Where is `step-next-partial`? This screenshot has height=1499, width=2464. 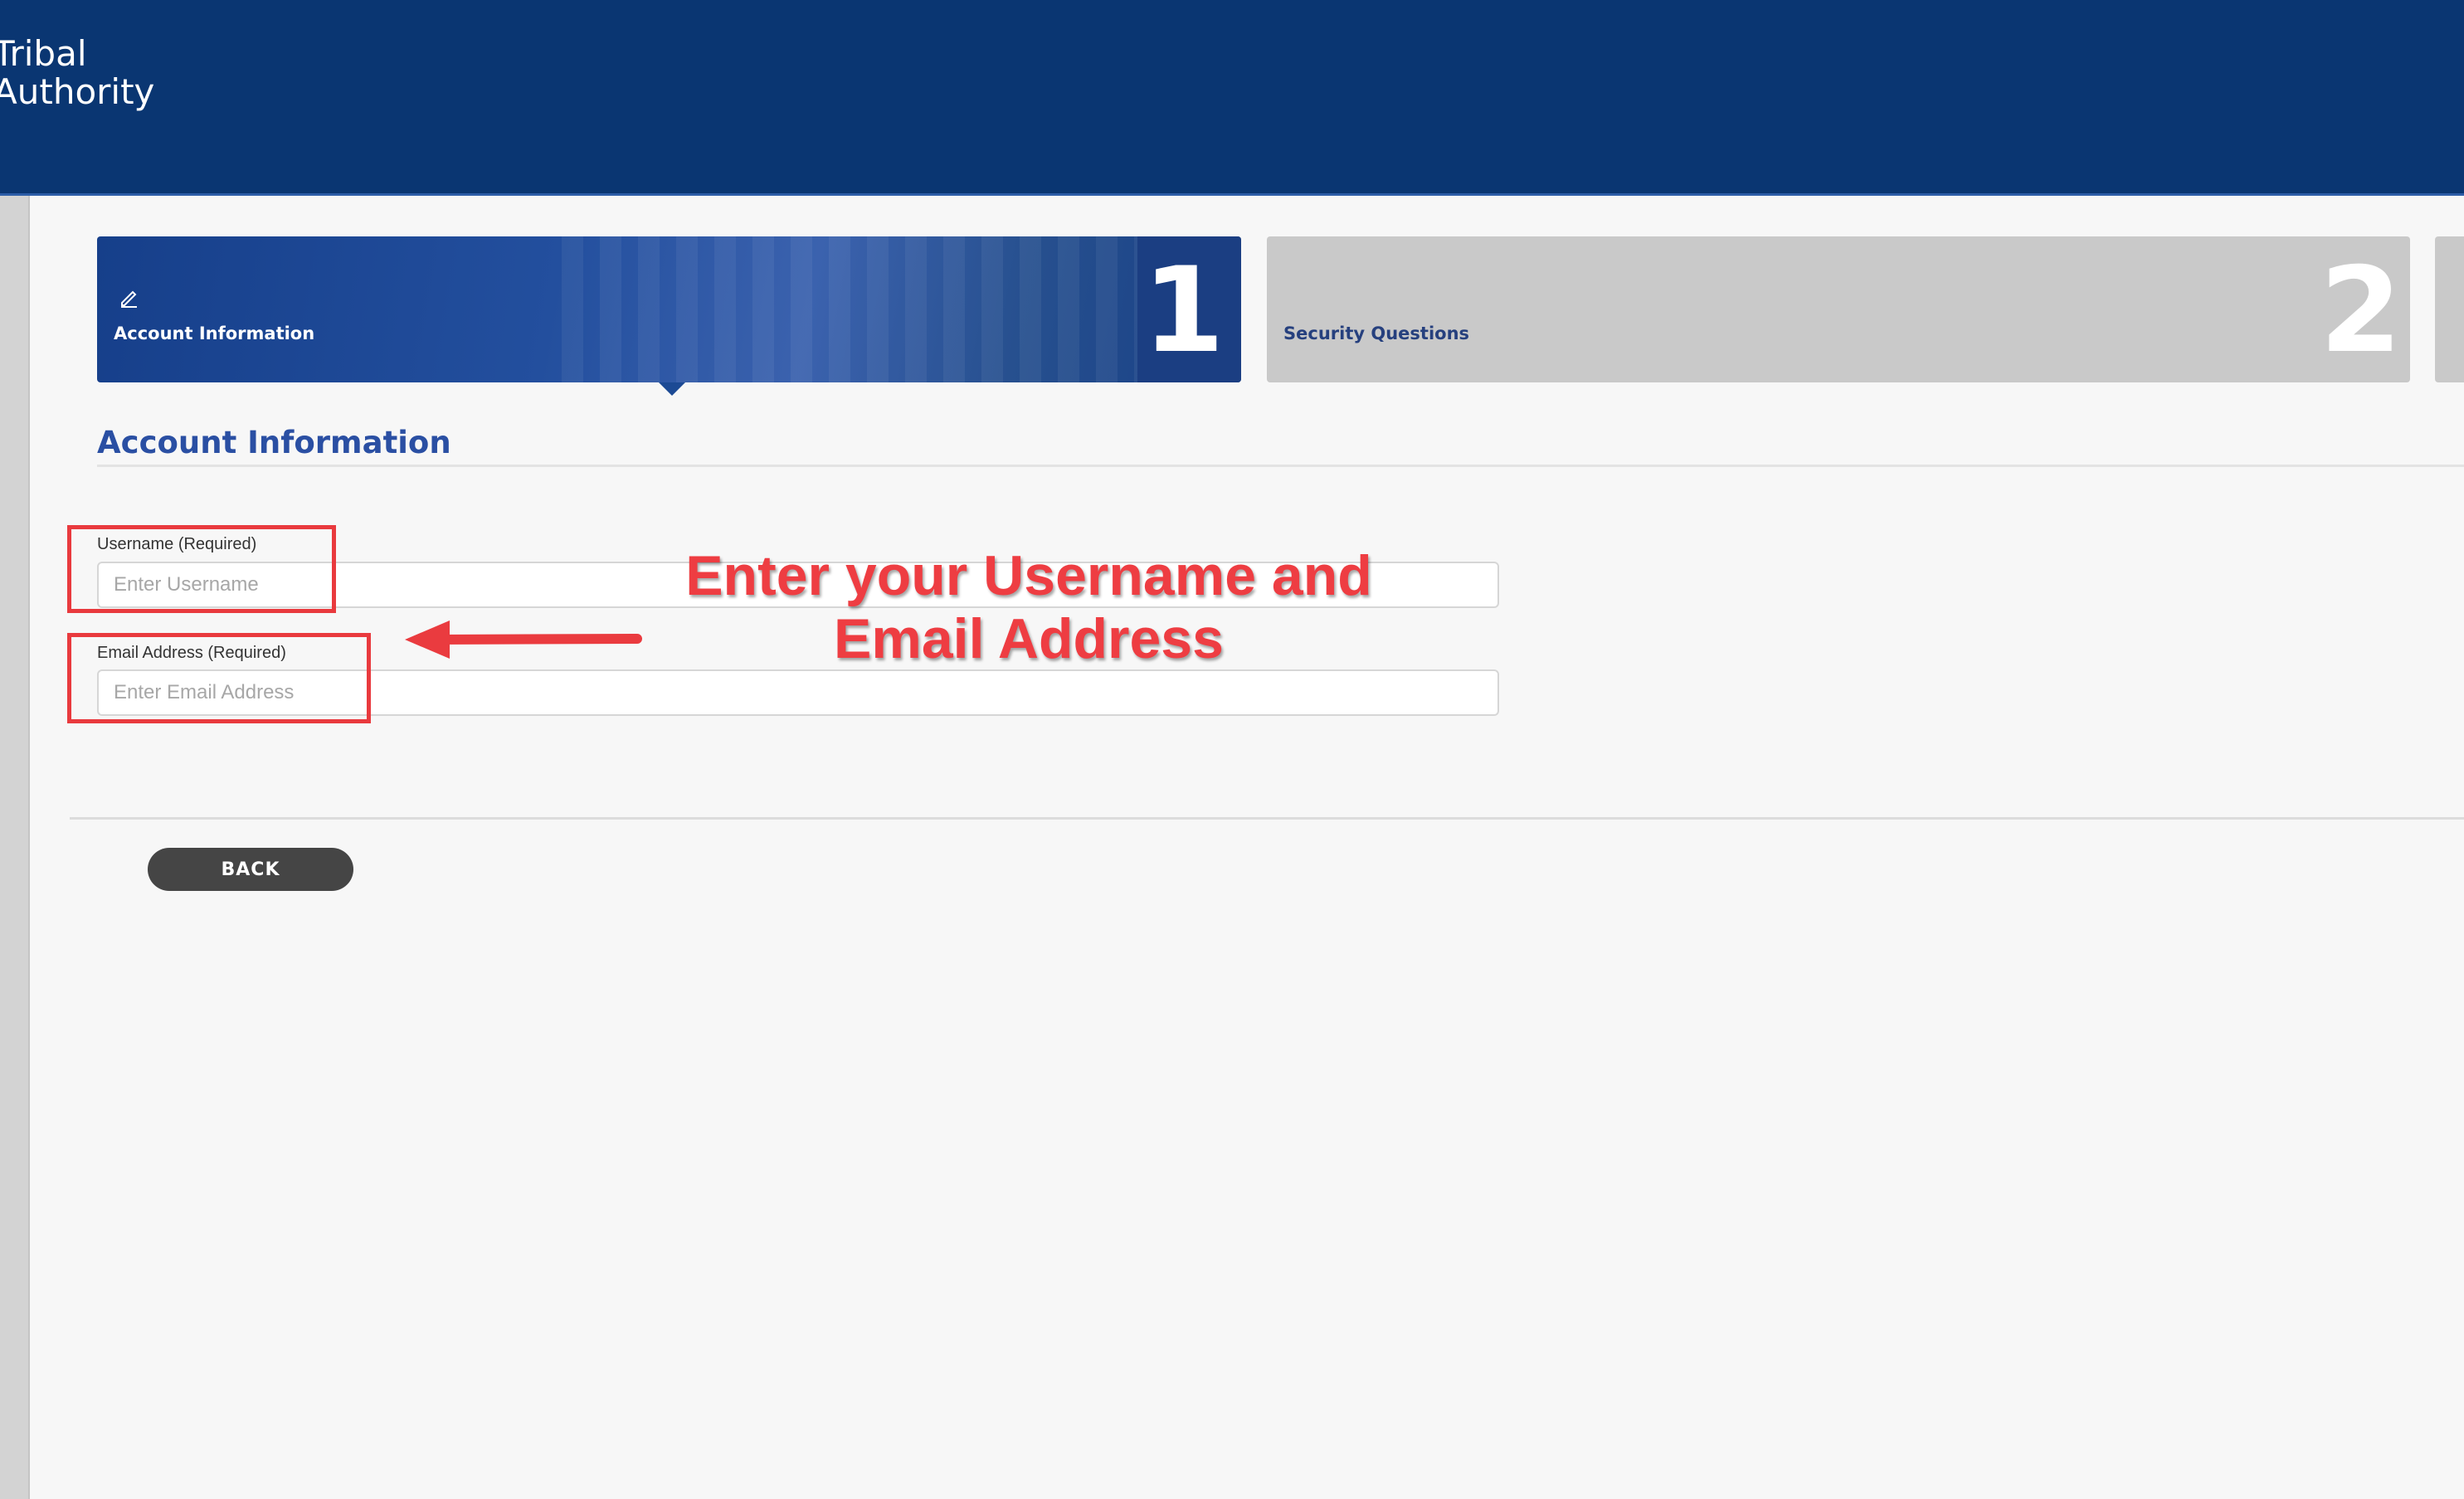 step-next-partial is located at coordinates (2449, 309).